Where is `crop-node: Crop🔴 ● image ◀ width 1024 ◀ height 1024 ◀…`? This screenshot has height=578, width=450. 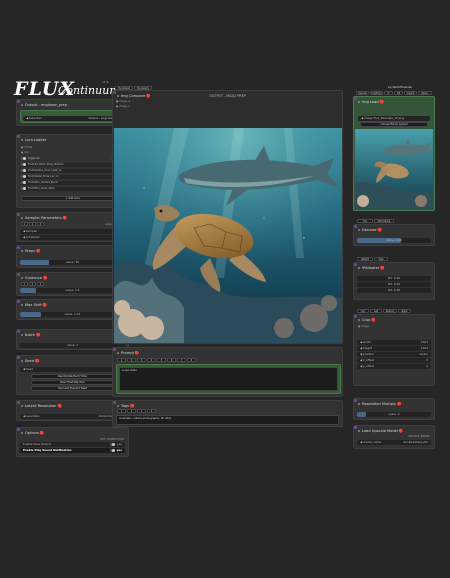
crop-node: Crop🔴 ● image ◀ width 1024 ◀ height 1024 ◀… is located at coordinates (394, 350).